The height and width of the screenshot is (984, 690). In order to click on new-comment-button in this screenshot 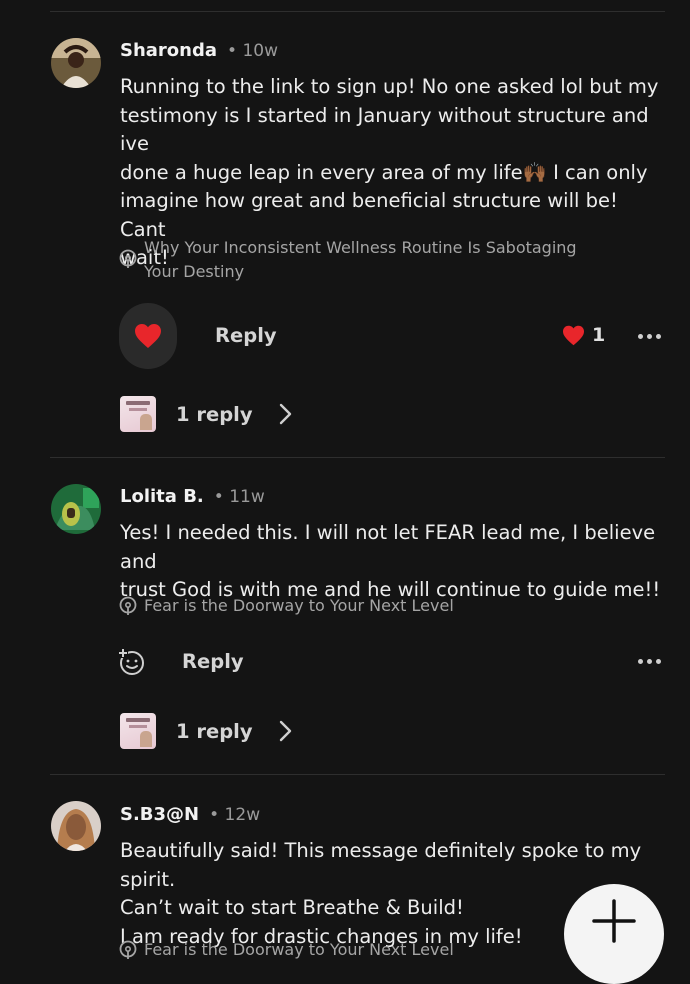, I will do `click(614, 934)`.